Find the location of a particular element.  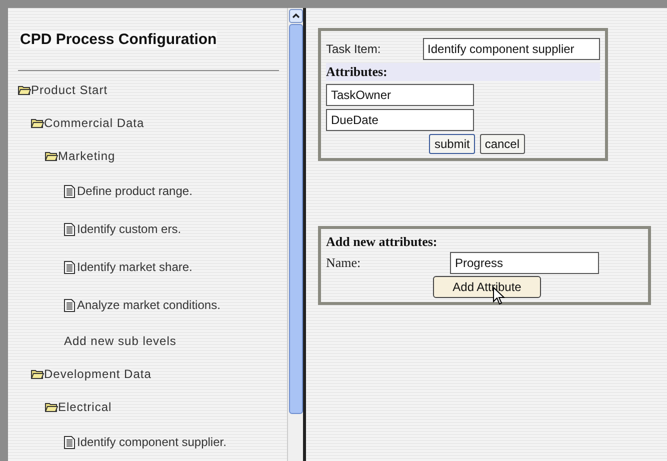

tree-folder-label: Marketing is located at coordinates (87, 155).